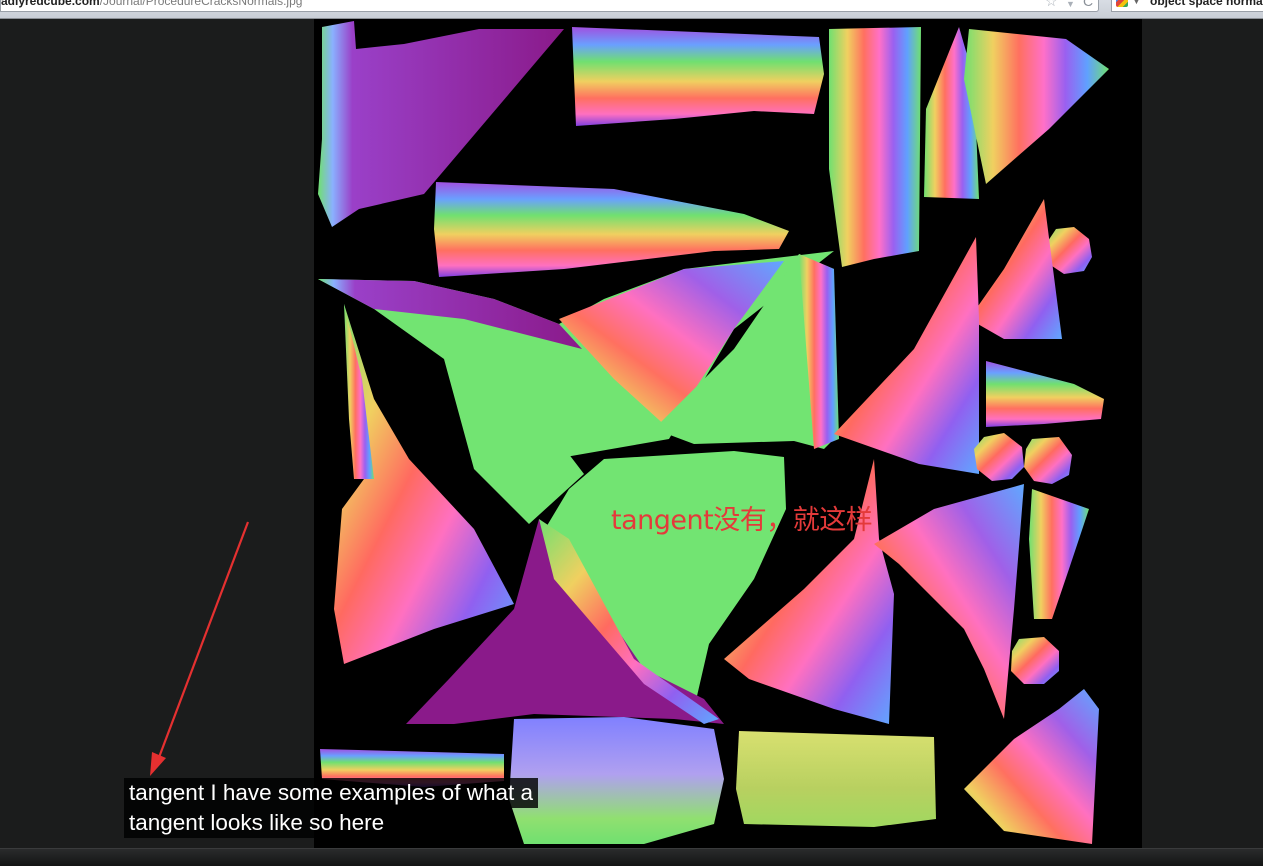 The image size is (1263, 866). Describe the element at coordinates (631, 857) in the screenshot. I see `video-player-bar` at that location.